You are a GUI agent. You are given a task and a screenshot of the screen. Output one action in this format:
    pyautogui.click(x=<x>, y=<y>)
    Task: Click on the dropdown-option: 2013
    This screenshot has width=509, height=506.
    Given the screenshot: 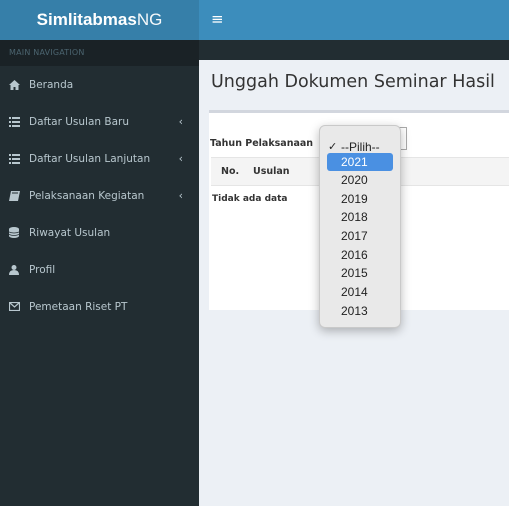 What is the action you would take?
    pyautogui.click(x=360, y=311)
    